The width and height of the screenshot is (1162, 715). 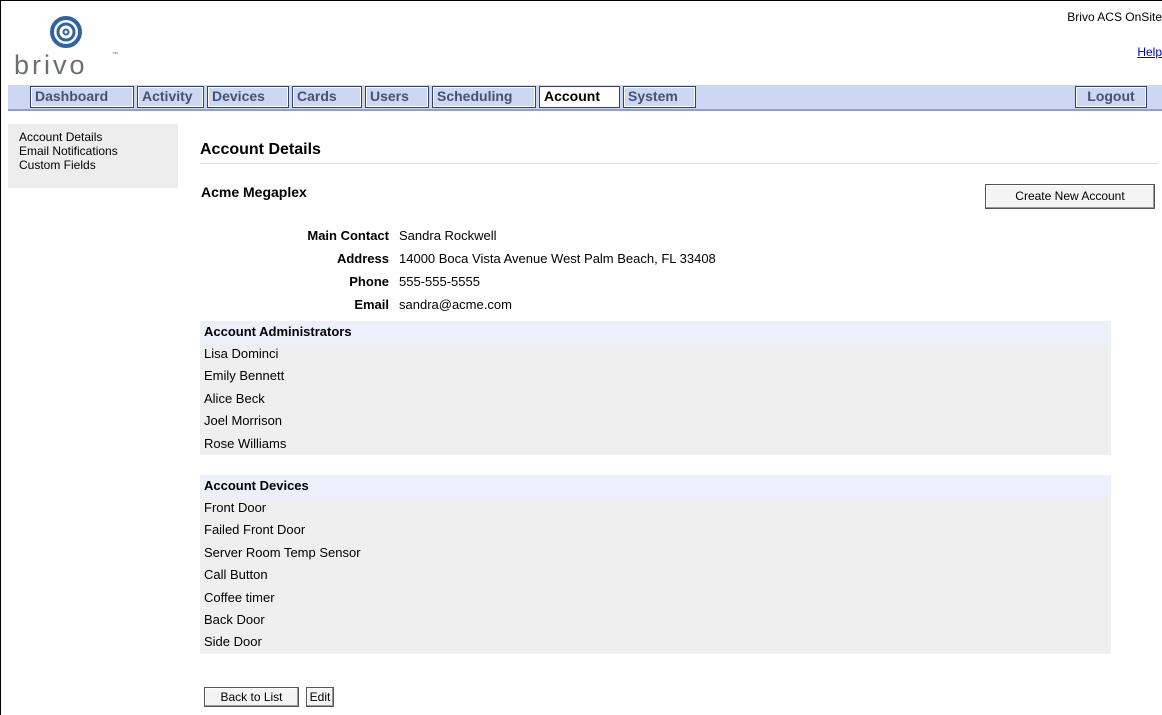 I want to click on list-item: Rose Williams, so click(x=245, y=443).